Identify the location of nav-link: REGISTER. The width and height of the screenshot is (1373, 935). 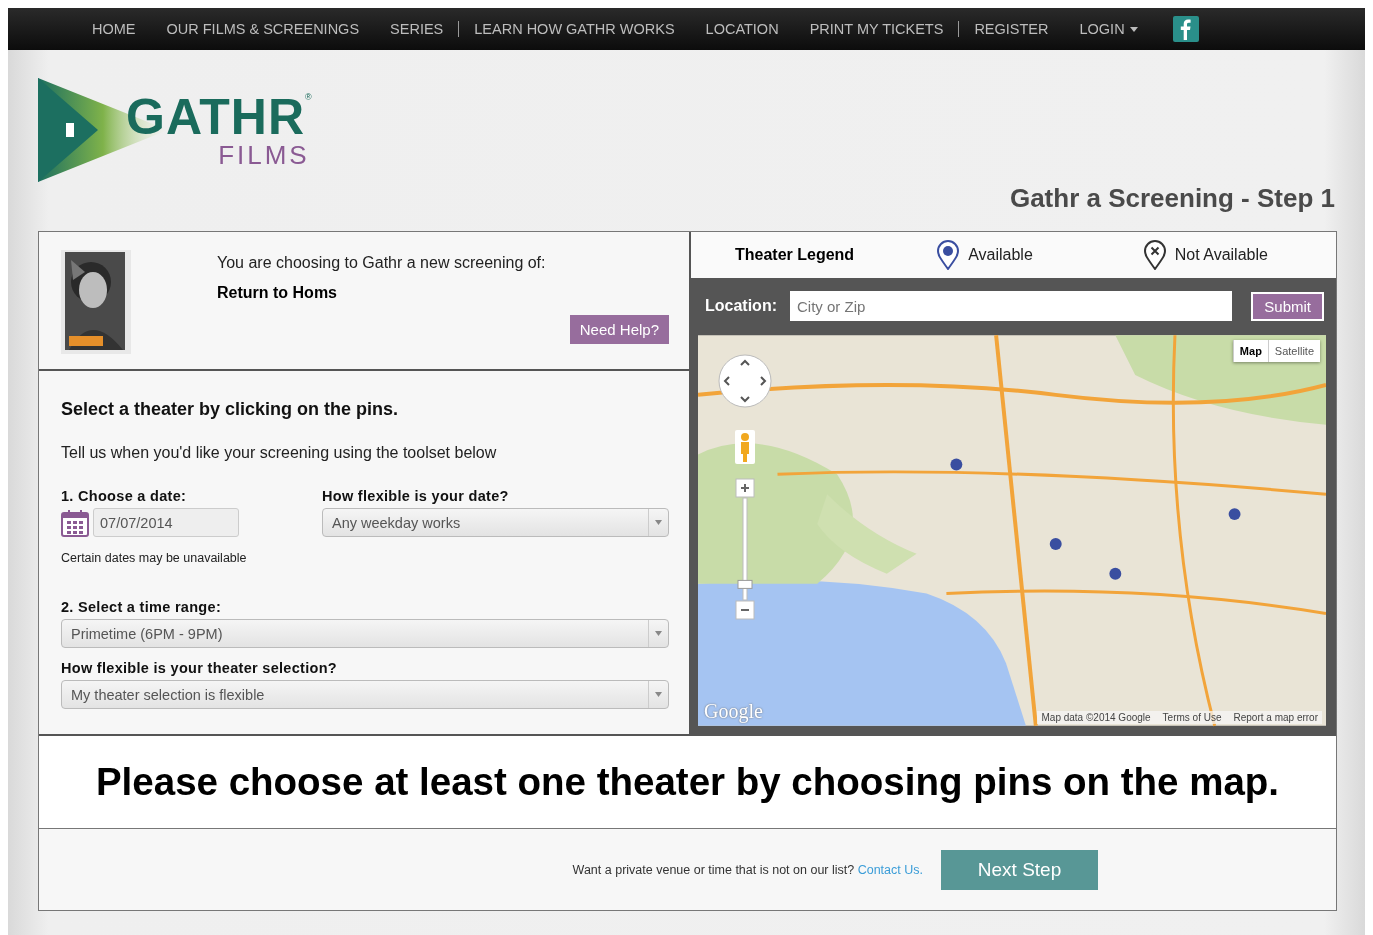
(1011, 29).